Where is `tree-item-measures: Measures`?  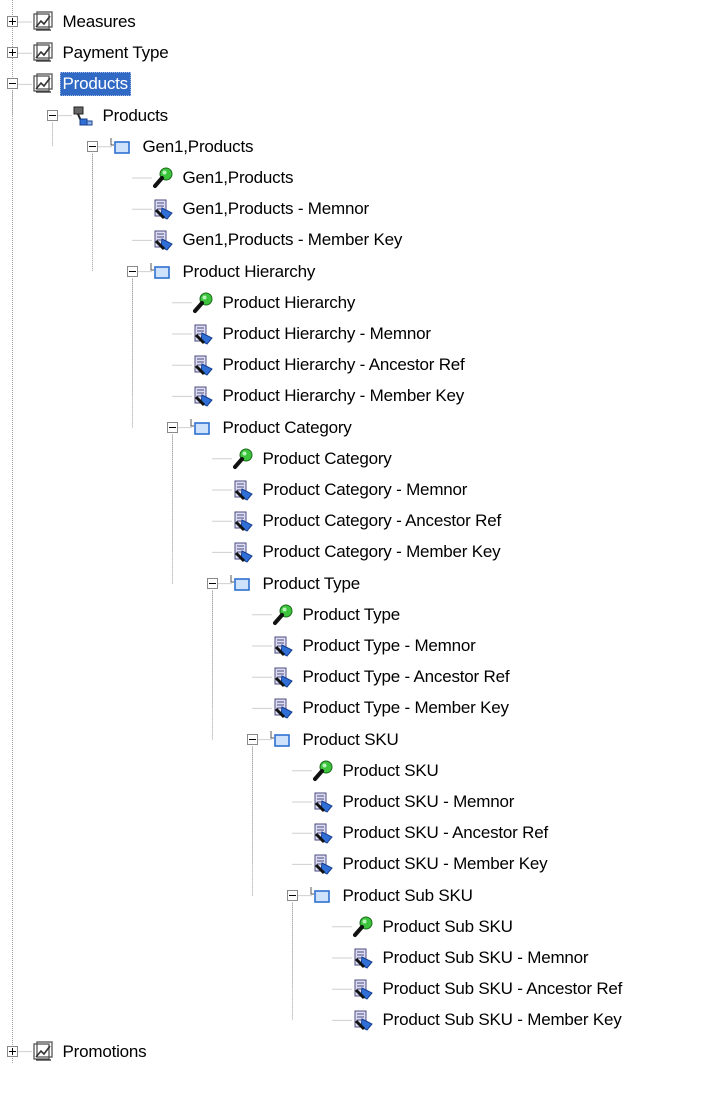 tree-item-measures: Measures is located at coordinates (361, 22).